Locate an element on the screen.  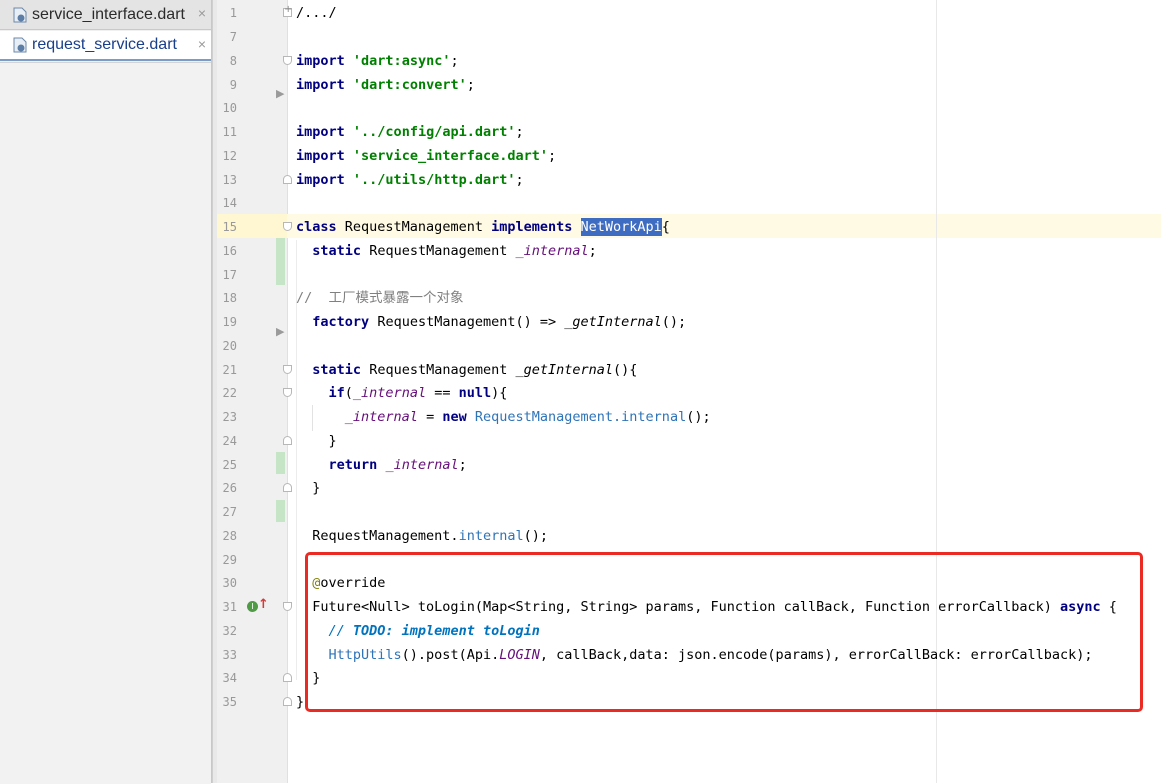
fold-expand-icon is located at coordinates (287, 10).